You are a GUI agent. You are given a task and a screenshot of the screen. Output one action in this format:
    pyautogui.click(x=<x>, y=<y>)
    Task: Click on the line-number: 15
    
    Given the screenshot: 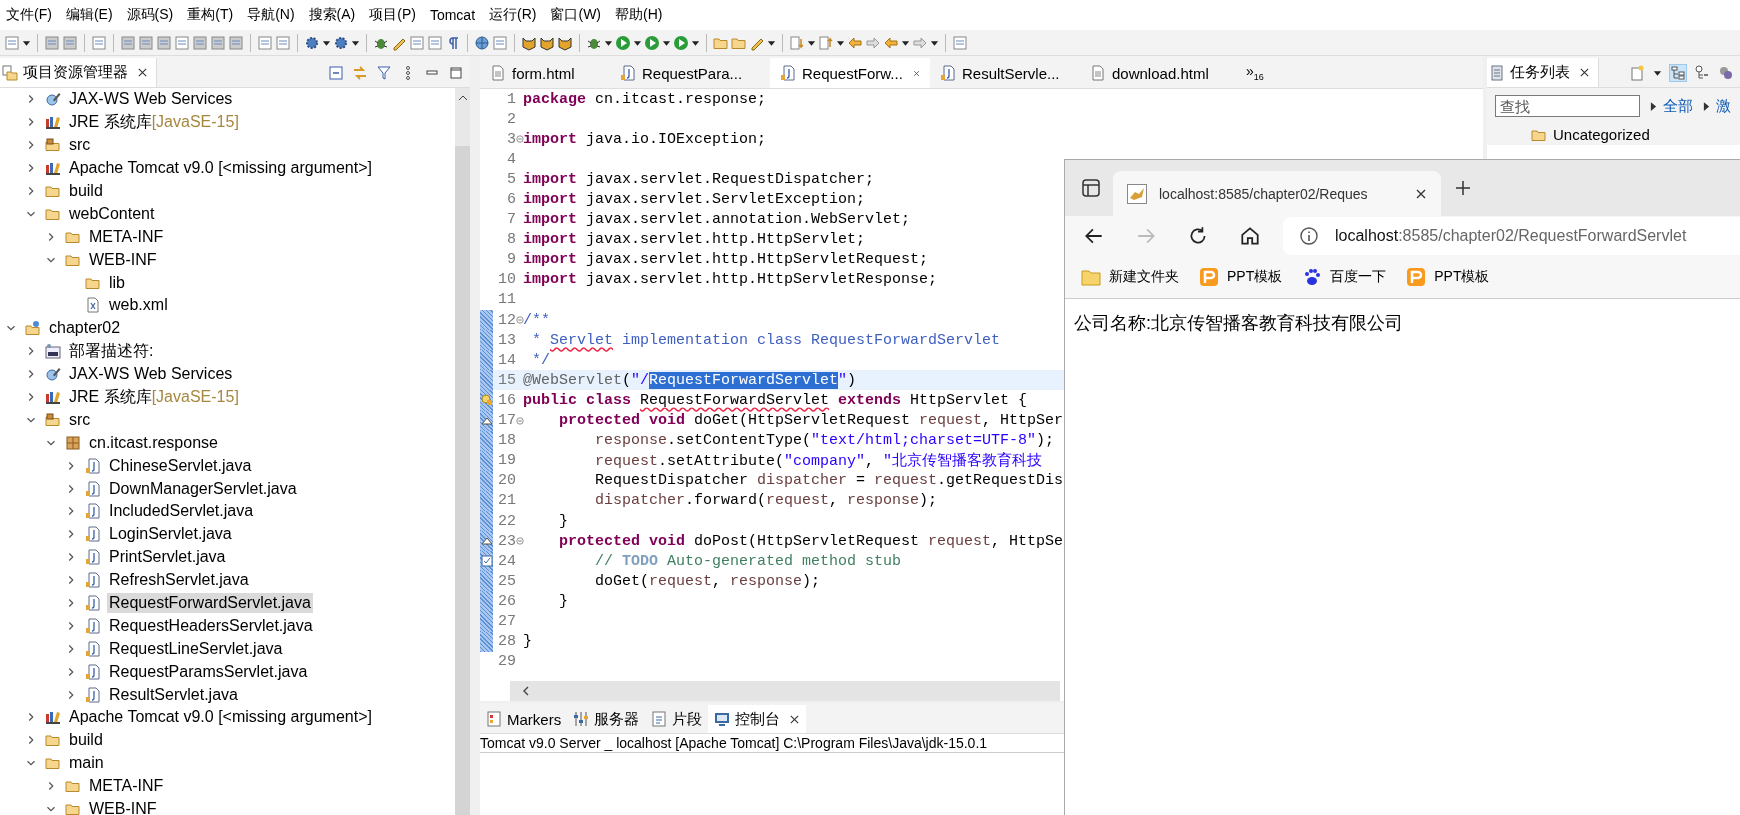 What is the action you would take?
    pyautogui.click(x=506, y=380)
    